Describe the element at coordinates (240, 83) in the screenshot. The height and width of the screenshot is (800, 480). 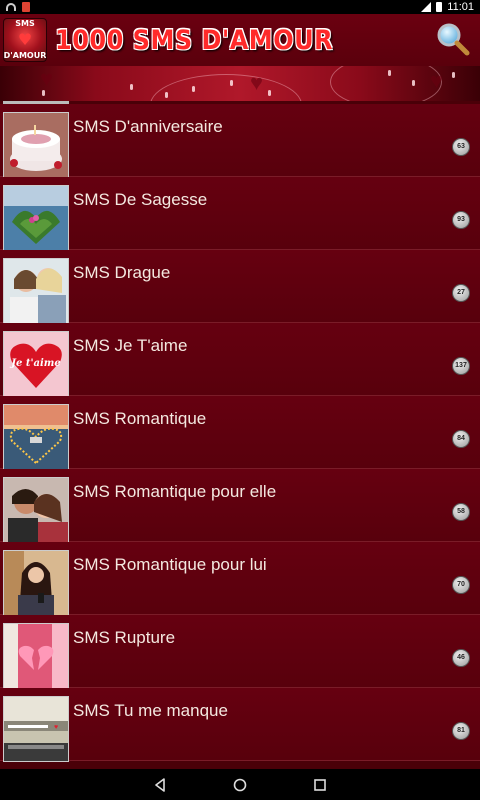
I see `header-banner: ♥ ♥ ♥` at that location.